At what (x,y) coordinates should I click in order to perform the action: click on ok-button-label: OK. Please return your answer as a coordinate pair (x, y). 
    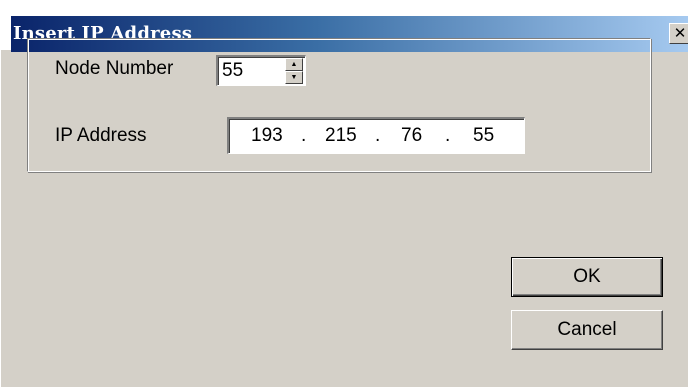
    Looking at the image, I should click on (587, 276).